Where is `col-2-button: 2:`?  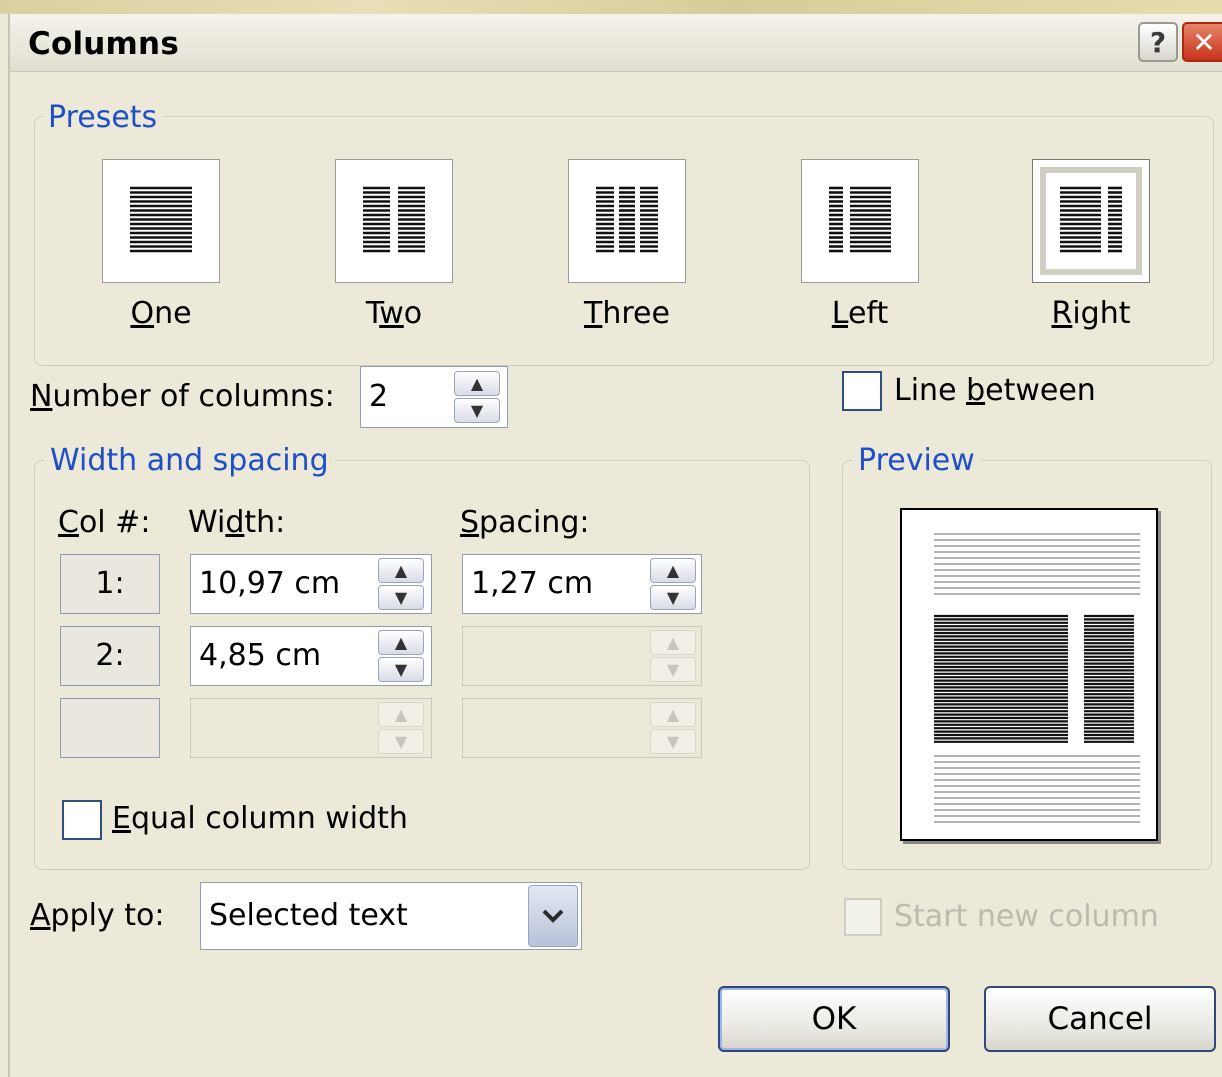
col-2-button: 2: is located at coordinates (110, 656).